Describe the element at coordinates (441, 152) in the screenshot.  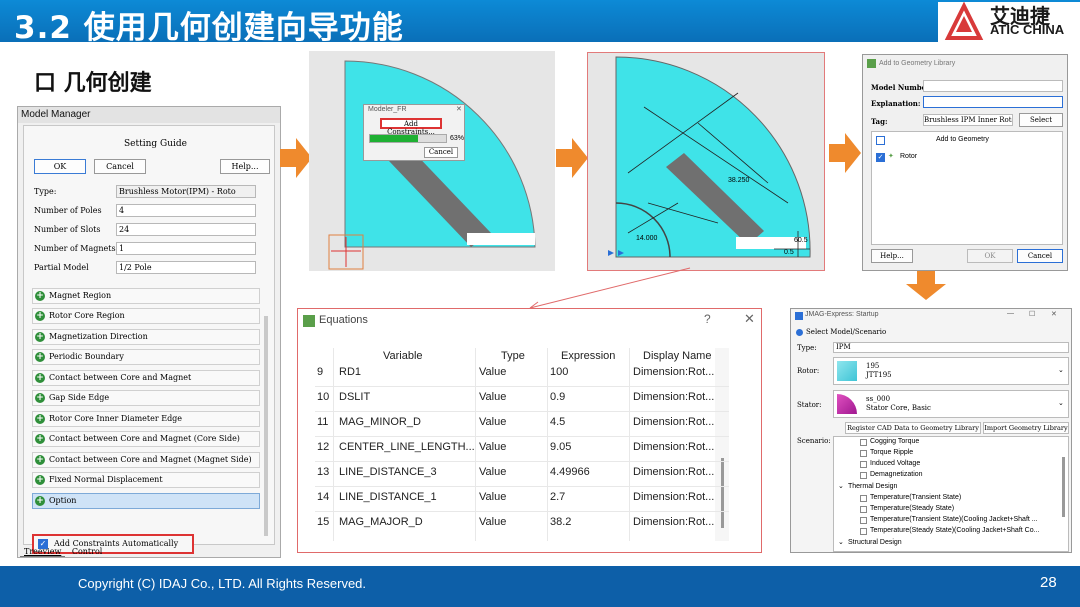
I see `modeler-cancel-button: Cancel` at that location.